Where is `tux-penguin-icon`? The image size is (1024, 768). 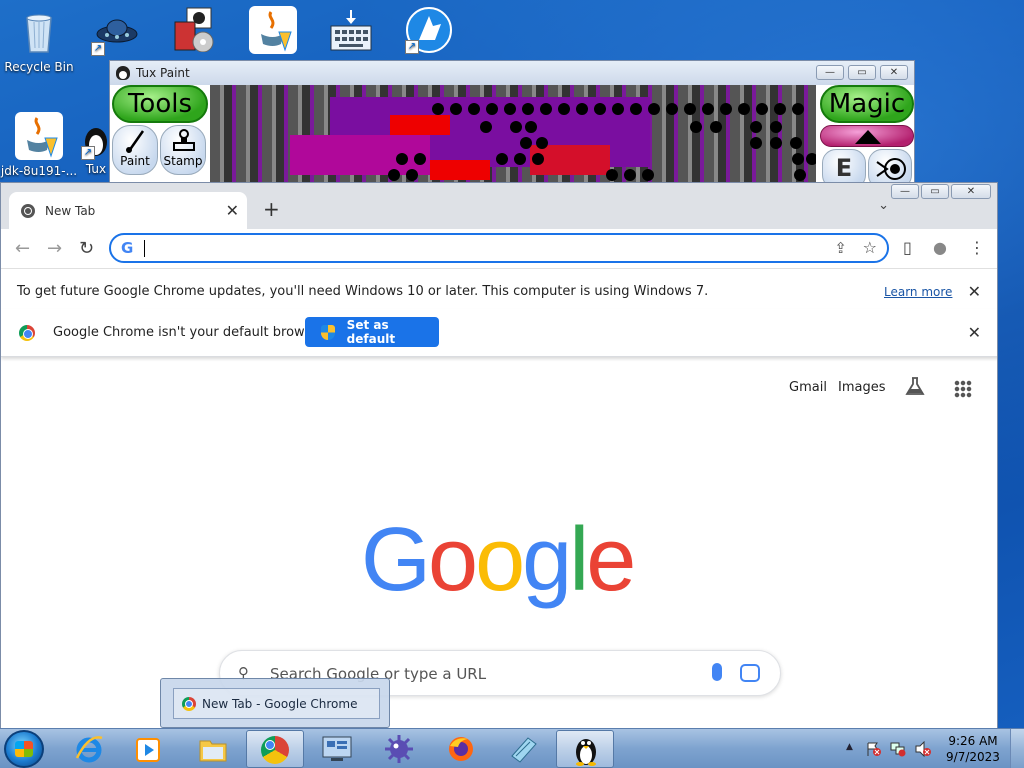
tux-penguin-icon is located at coordinates (586, 752).